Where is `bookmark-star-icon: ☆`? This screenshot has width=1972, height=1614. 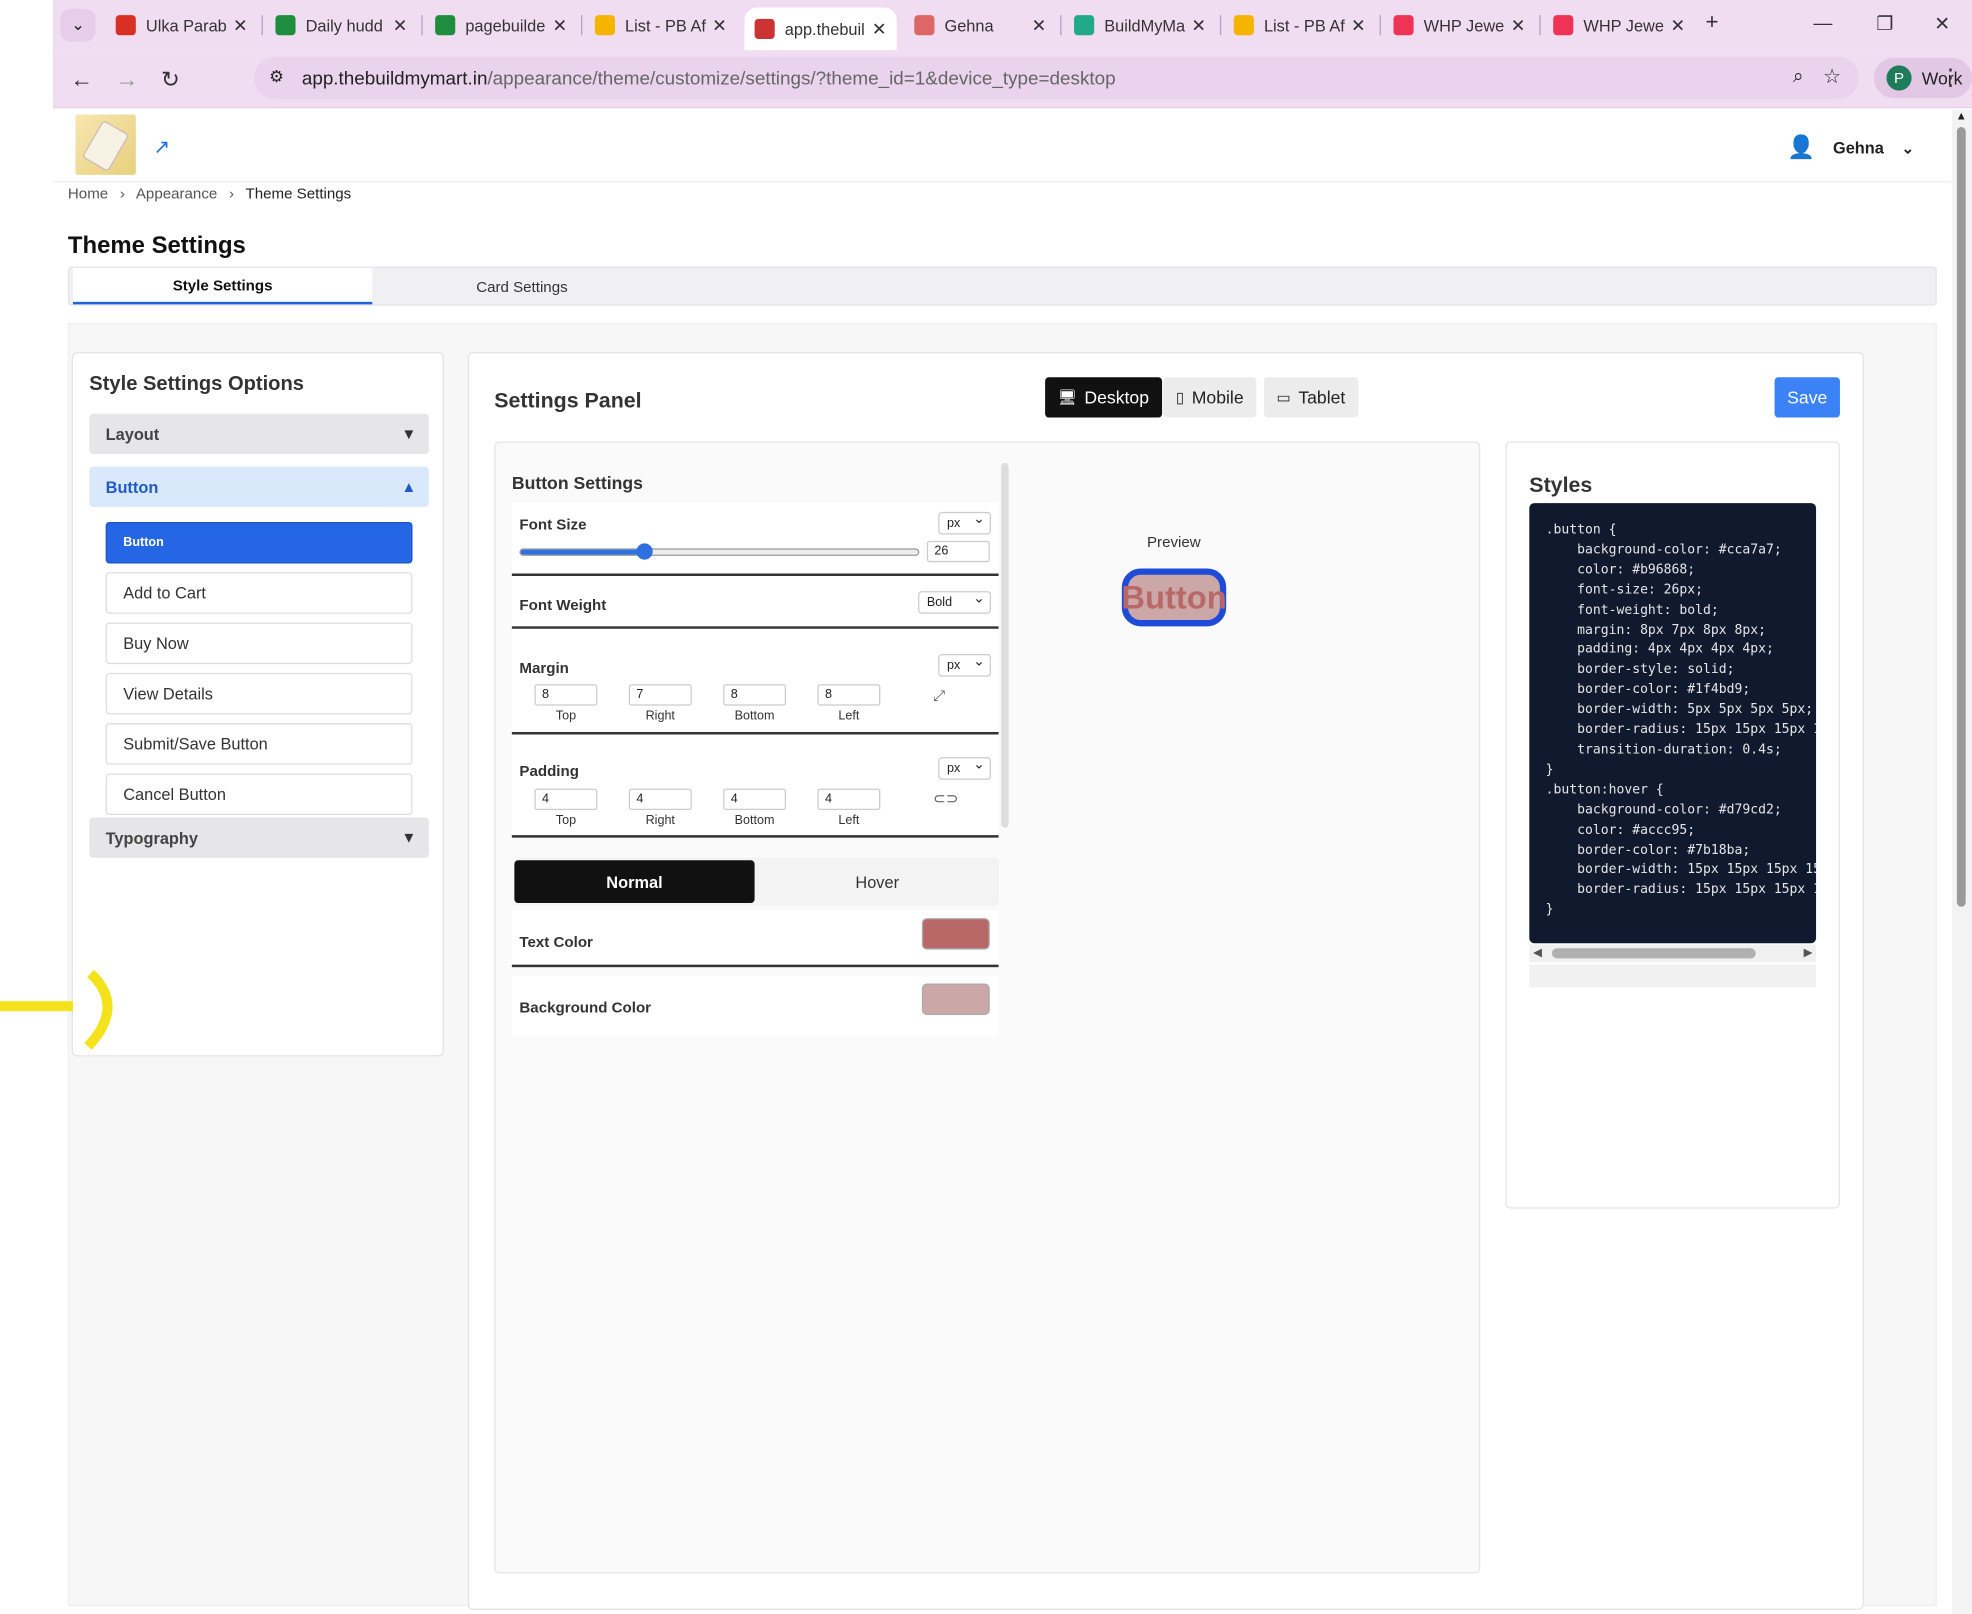
bookmark-star-icon: ☆ is located at coordinates (1832, 76).